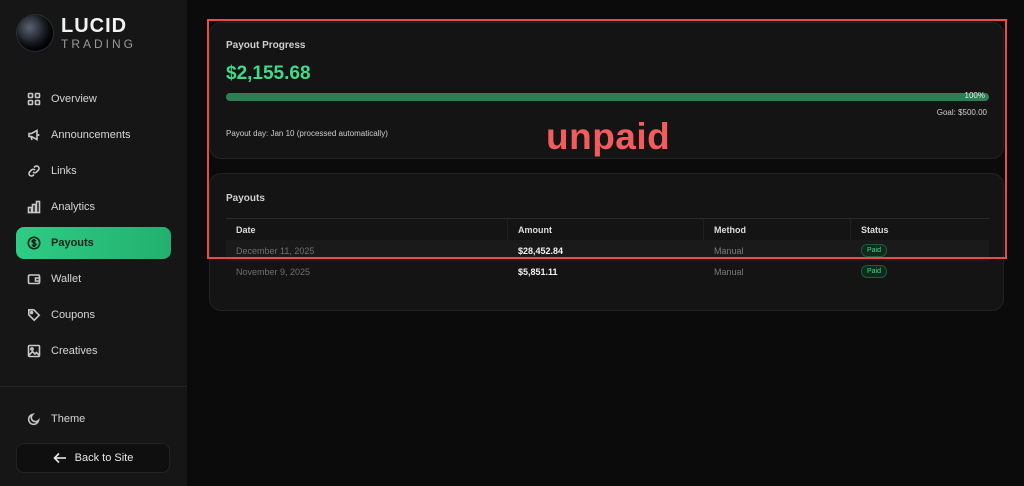 The image size is (1024, 486). Describe the element at coordinates (66, 279) in the screenshot. I see `sidebar-item-label: Wallet` at that location.